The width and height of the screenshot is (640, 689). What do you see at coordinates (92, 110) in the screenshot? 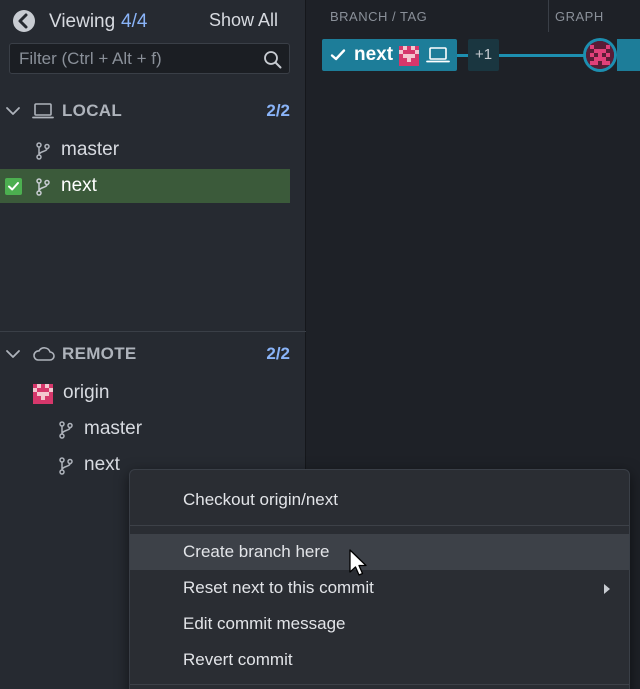
I see `local-section-title: LOCAL` at bounding box center [92, 110].